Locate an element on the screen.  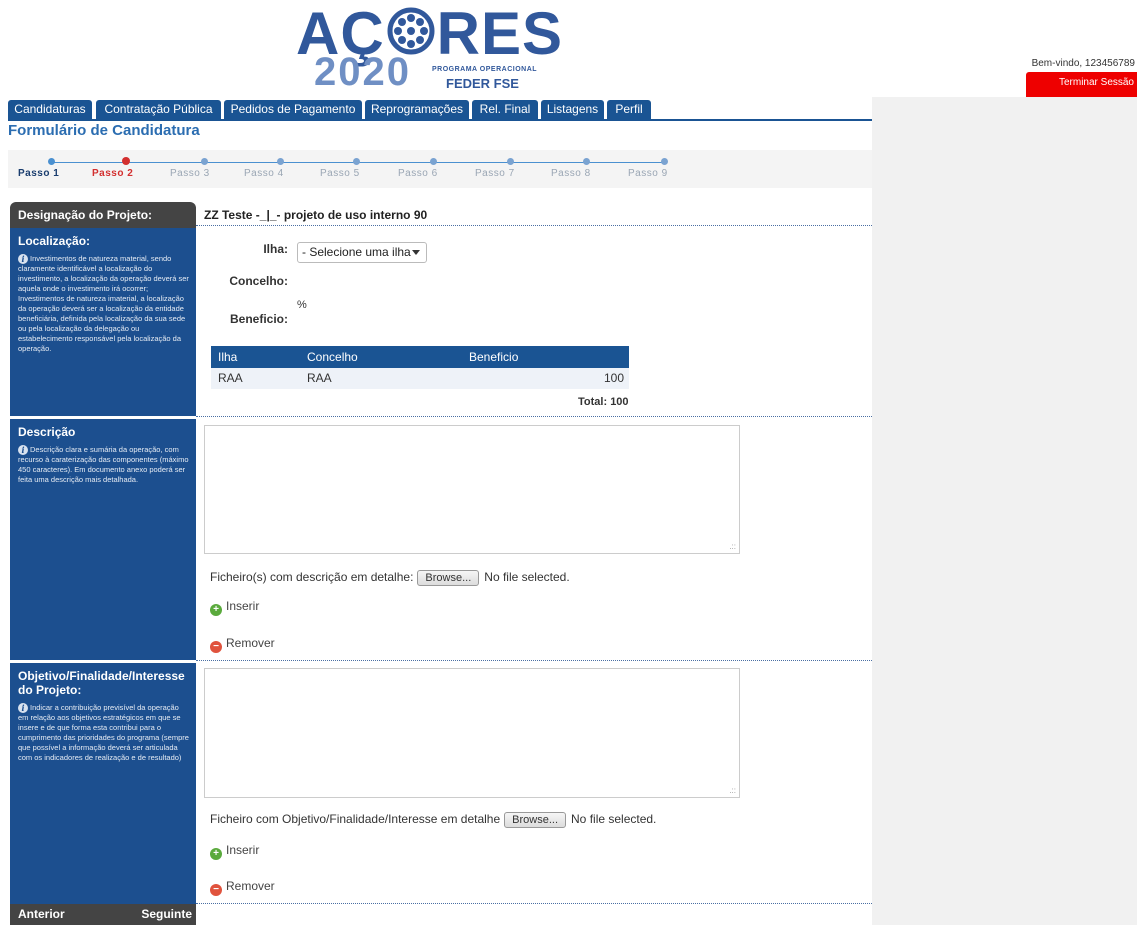
tab-reprogramacoes: Reprogramações is located at coordinates (417, 109).